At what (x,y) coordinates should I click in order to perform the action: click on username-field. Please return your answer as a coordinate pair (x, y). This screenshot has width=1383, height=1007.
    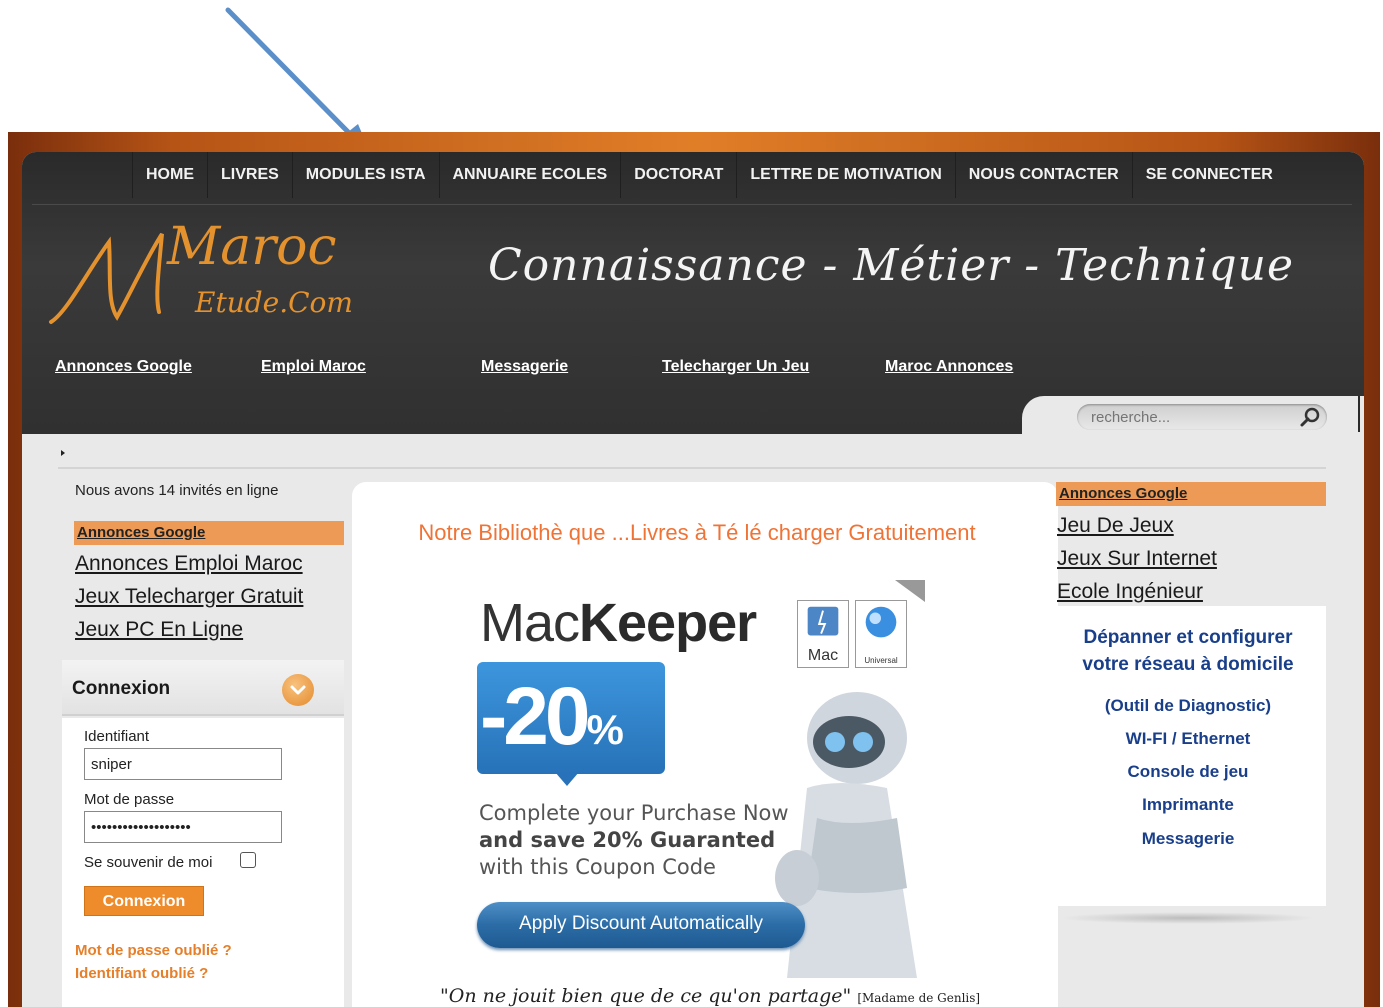
    Looking at the image, I should click on (183, 764).